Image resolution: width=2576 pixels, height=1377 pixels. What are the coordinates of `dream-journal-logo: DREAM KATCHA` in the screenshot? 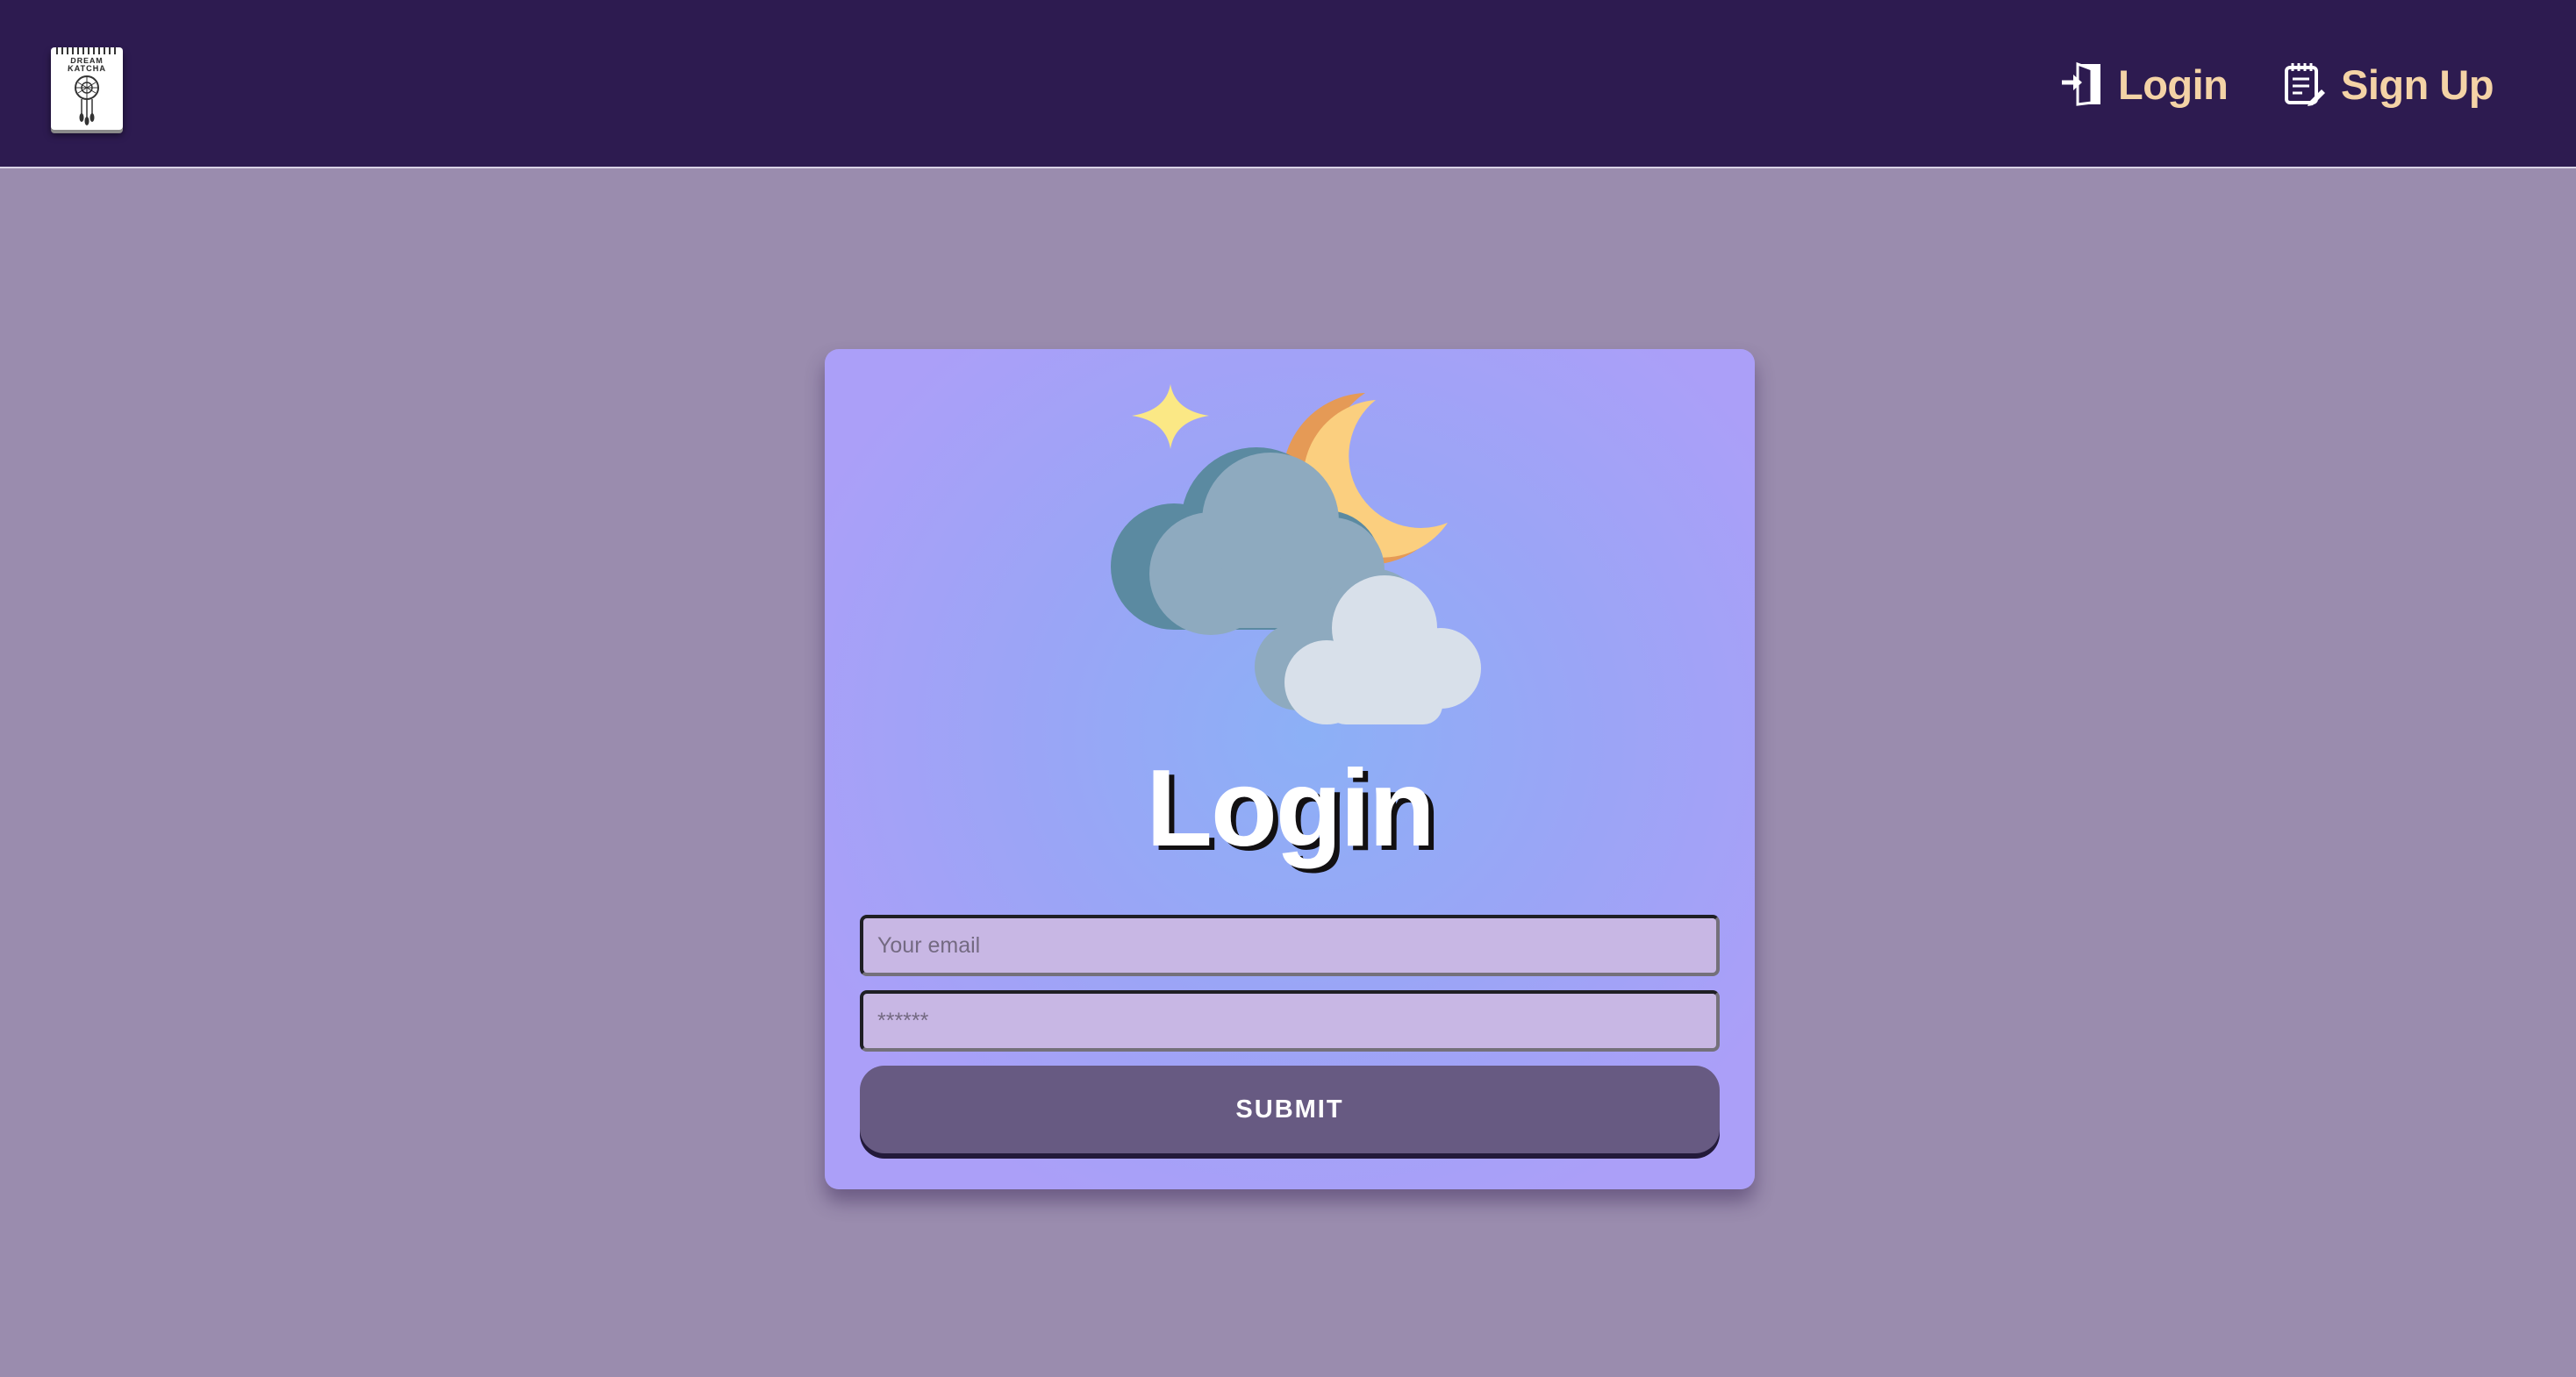 It's located at (87, 88).